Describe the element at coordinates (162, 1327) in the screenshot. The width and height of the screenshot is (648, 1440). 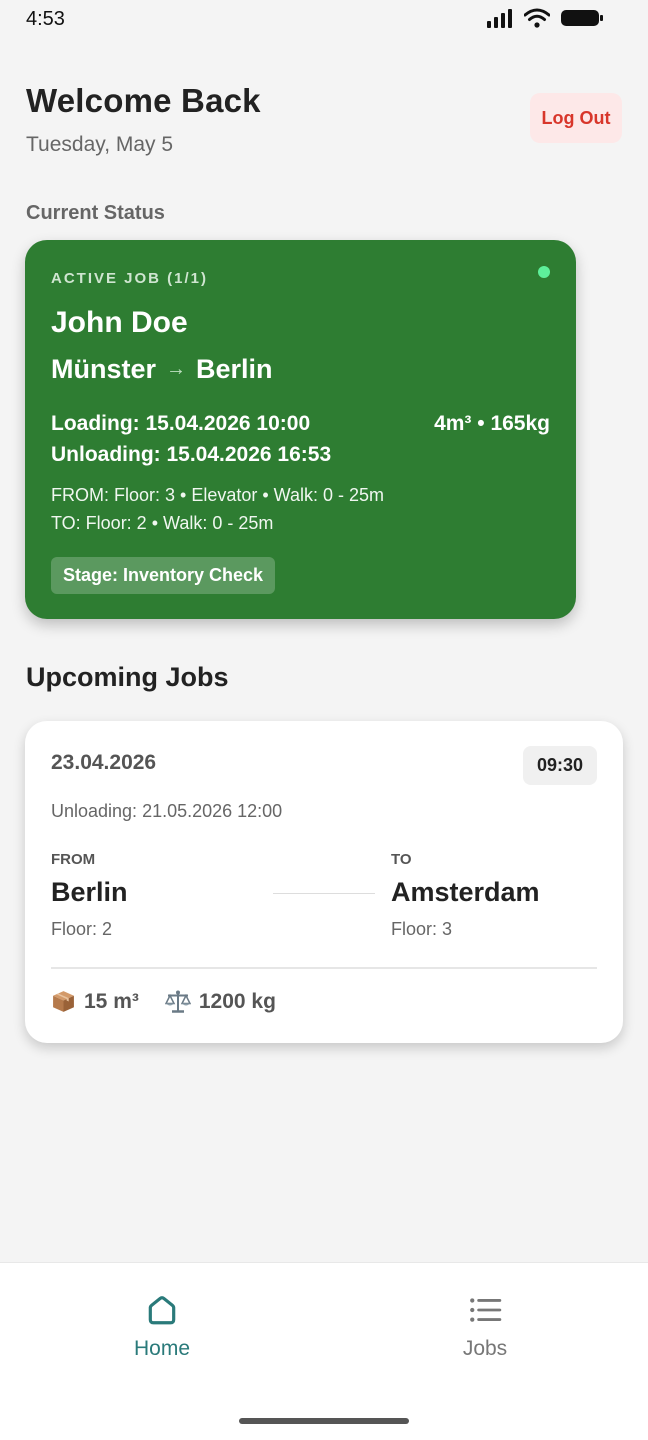
I see `nav-item-home: Home` at that location.